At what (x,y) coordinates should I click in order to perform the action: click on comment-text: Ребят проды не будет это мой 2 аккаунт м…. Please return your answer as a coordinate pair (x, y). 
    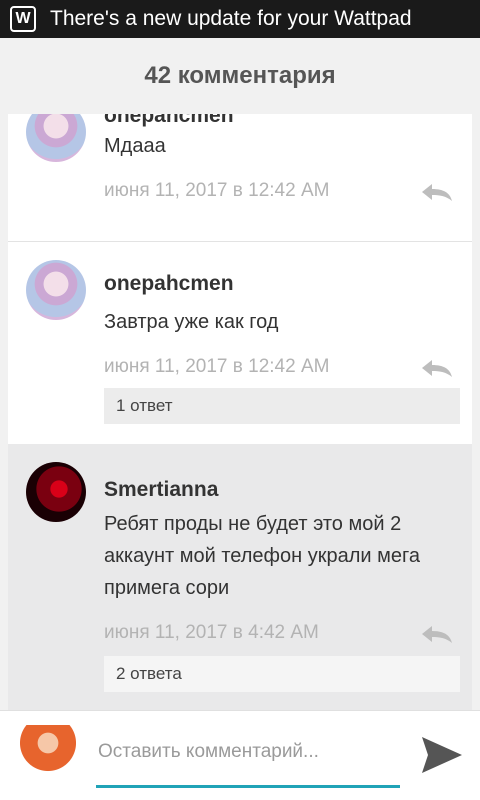
    Looking at the image, I should click on (262, 556).